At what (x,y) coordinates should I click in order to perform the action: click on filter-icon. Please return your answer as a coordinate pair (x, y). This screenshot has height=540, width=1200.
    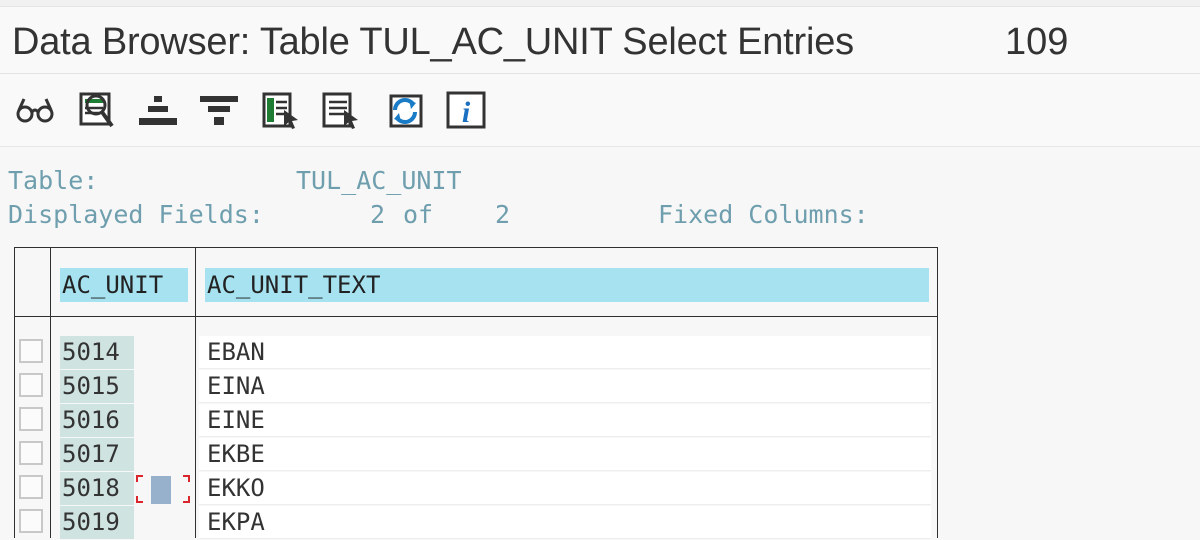
    Looking at the image, I should click on (219, 110).